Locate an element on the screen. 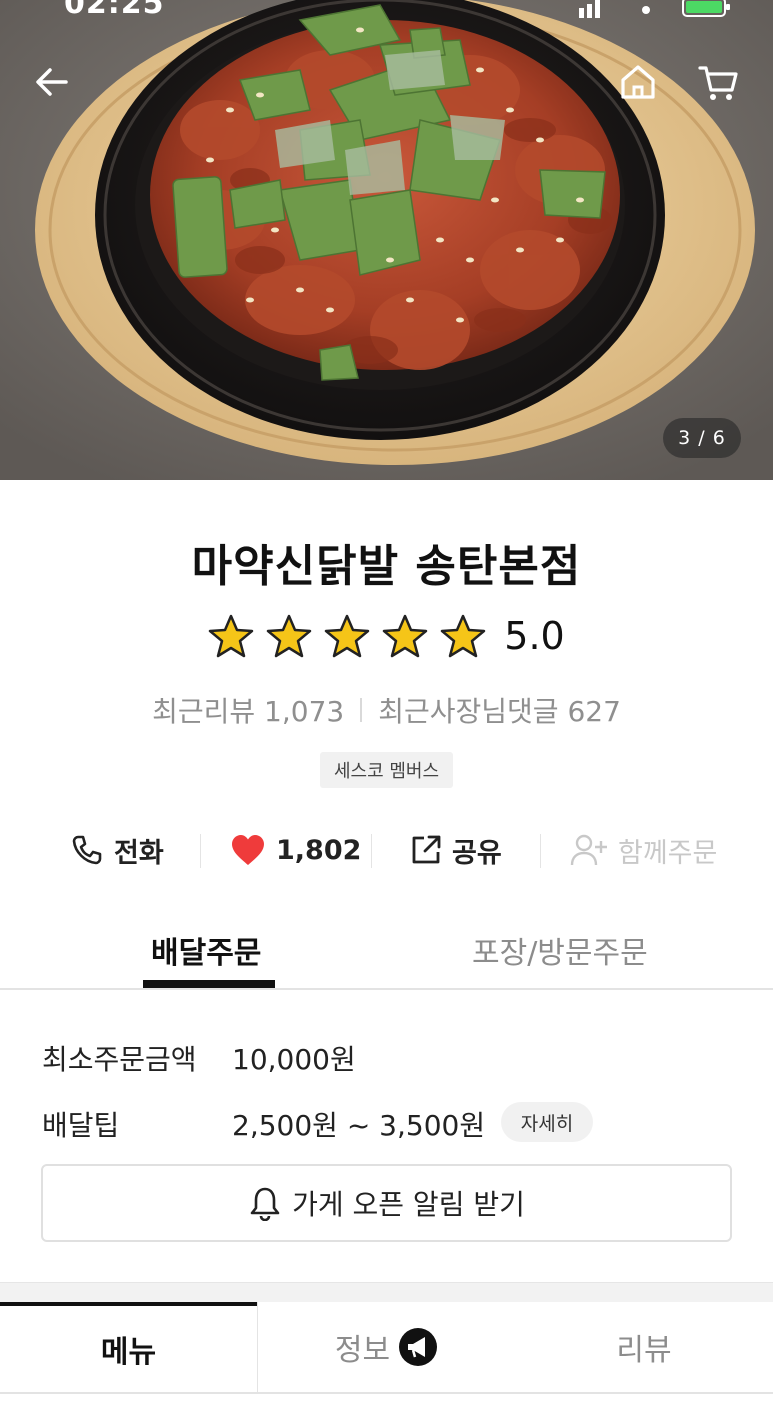 The width and height of the screenshot is (773, 1407). store-section-tabs: 메뉴 정보 리뷰 is located at coordinates (386, 1354).